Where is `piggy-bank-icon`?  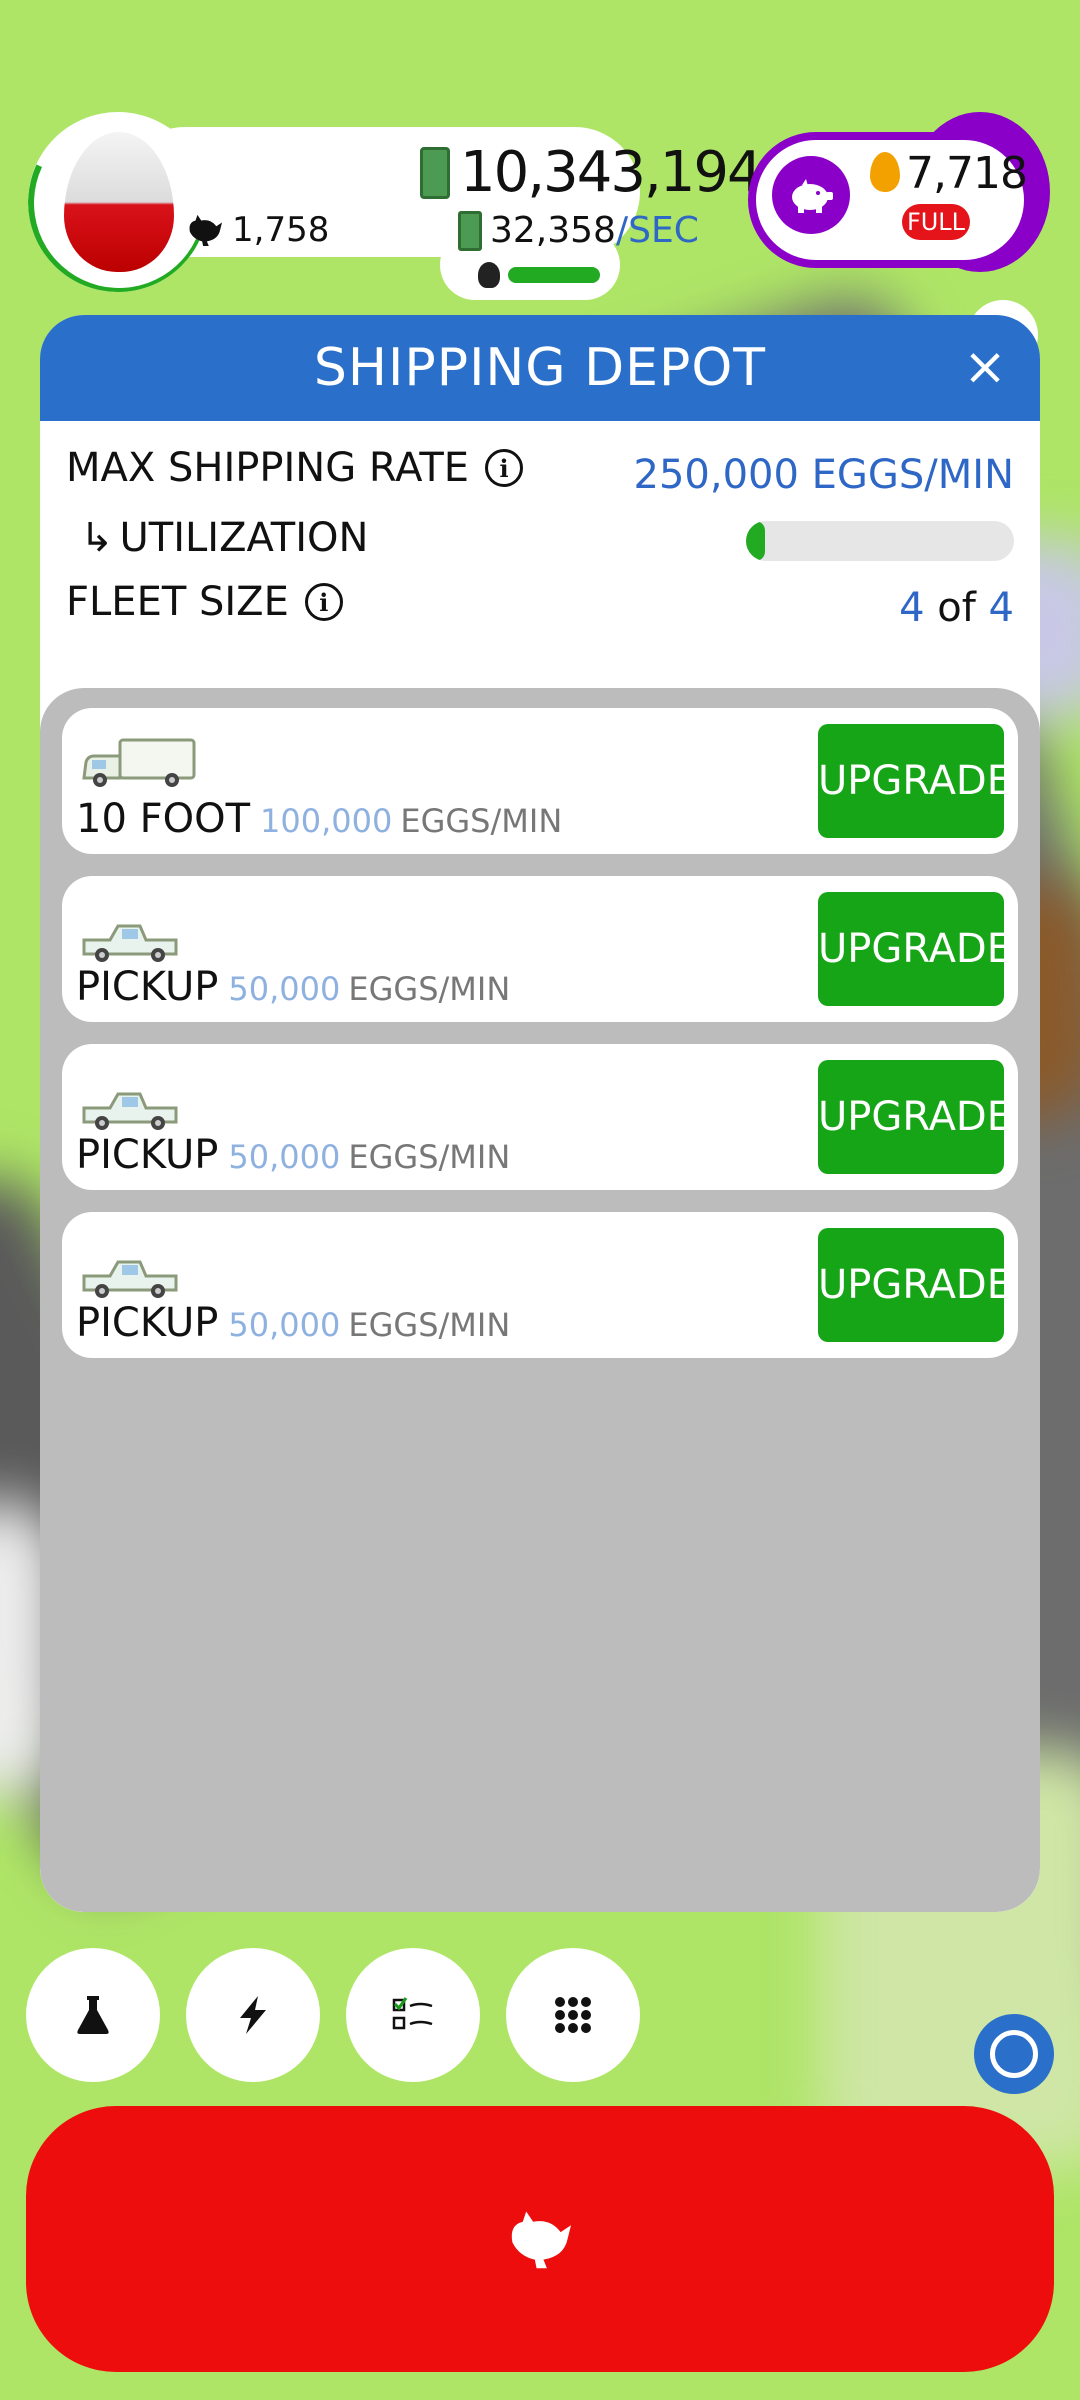
piggy-bank-icon is located at coordinates (812, 196).